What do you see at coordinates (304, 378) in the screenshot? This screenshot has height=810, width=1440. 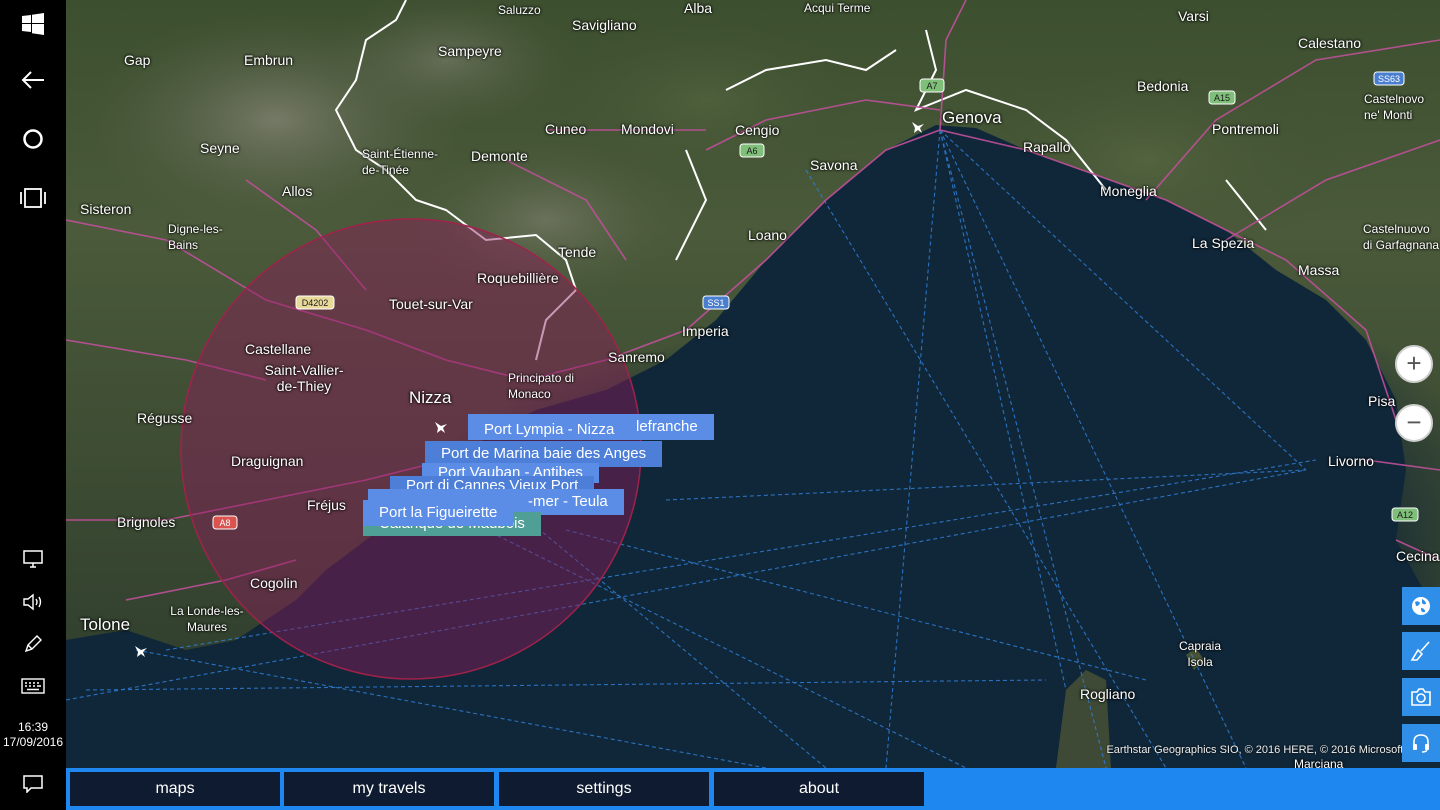 I see `place-label: Saint-Vallier-de-Thiey` at bounding box center [304, 378].